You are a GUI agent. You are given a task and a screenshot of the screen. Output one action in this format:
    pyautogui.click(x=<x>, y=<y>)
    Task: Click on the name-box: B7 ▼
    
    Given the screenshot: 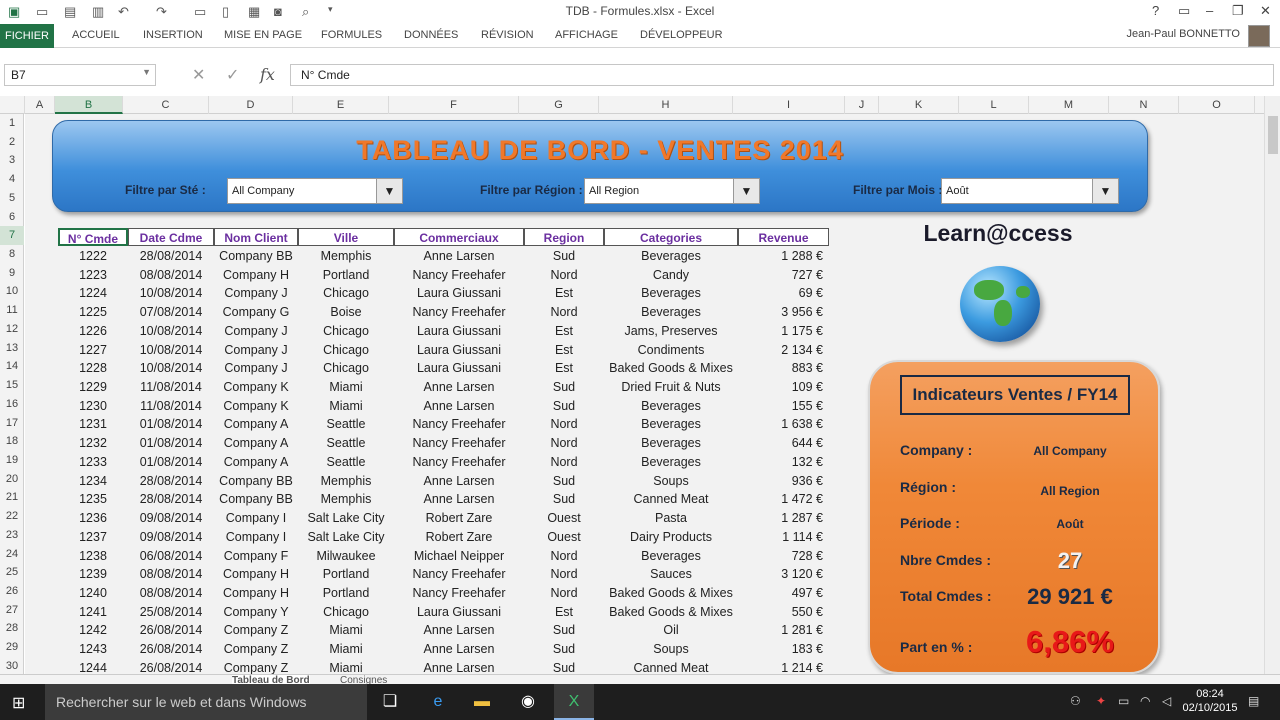 What is the action you would take?
    pyautogui.click(x=80, y=75)
    